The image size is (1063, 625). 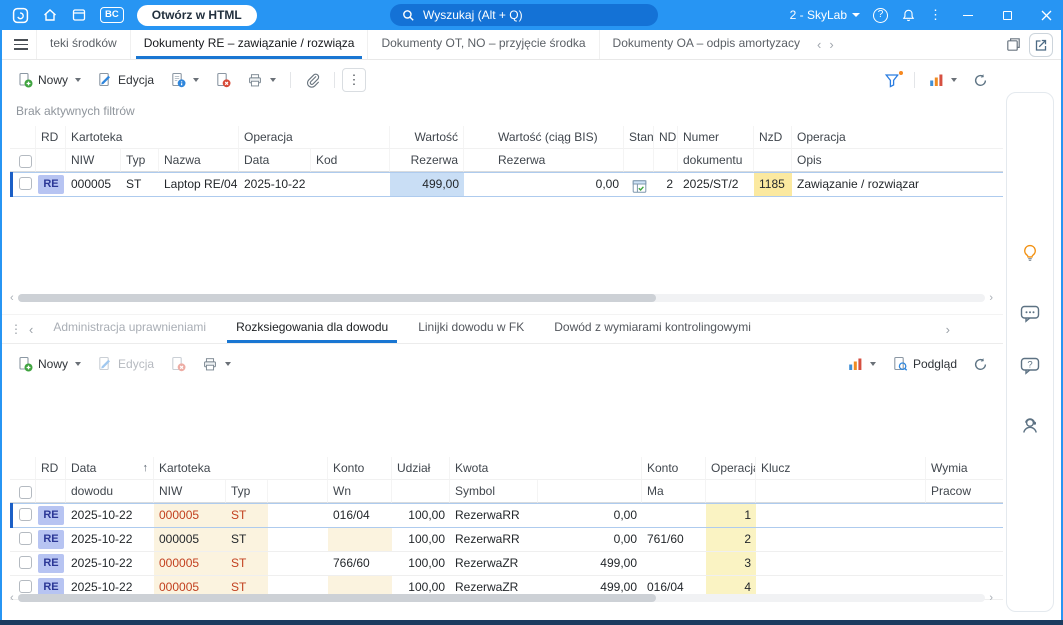 I want to click on hamburger-menu-icon, so click(x=21, y=44).